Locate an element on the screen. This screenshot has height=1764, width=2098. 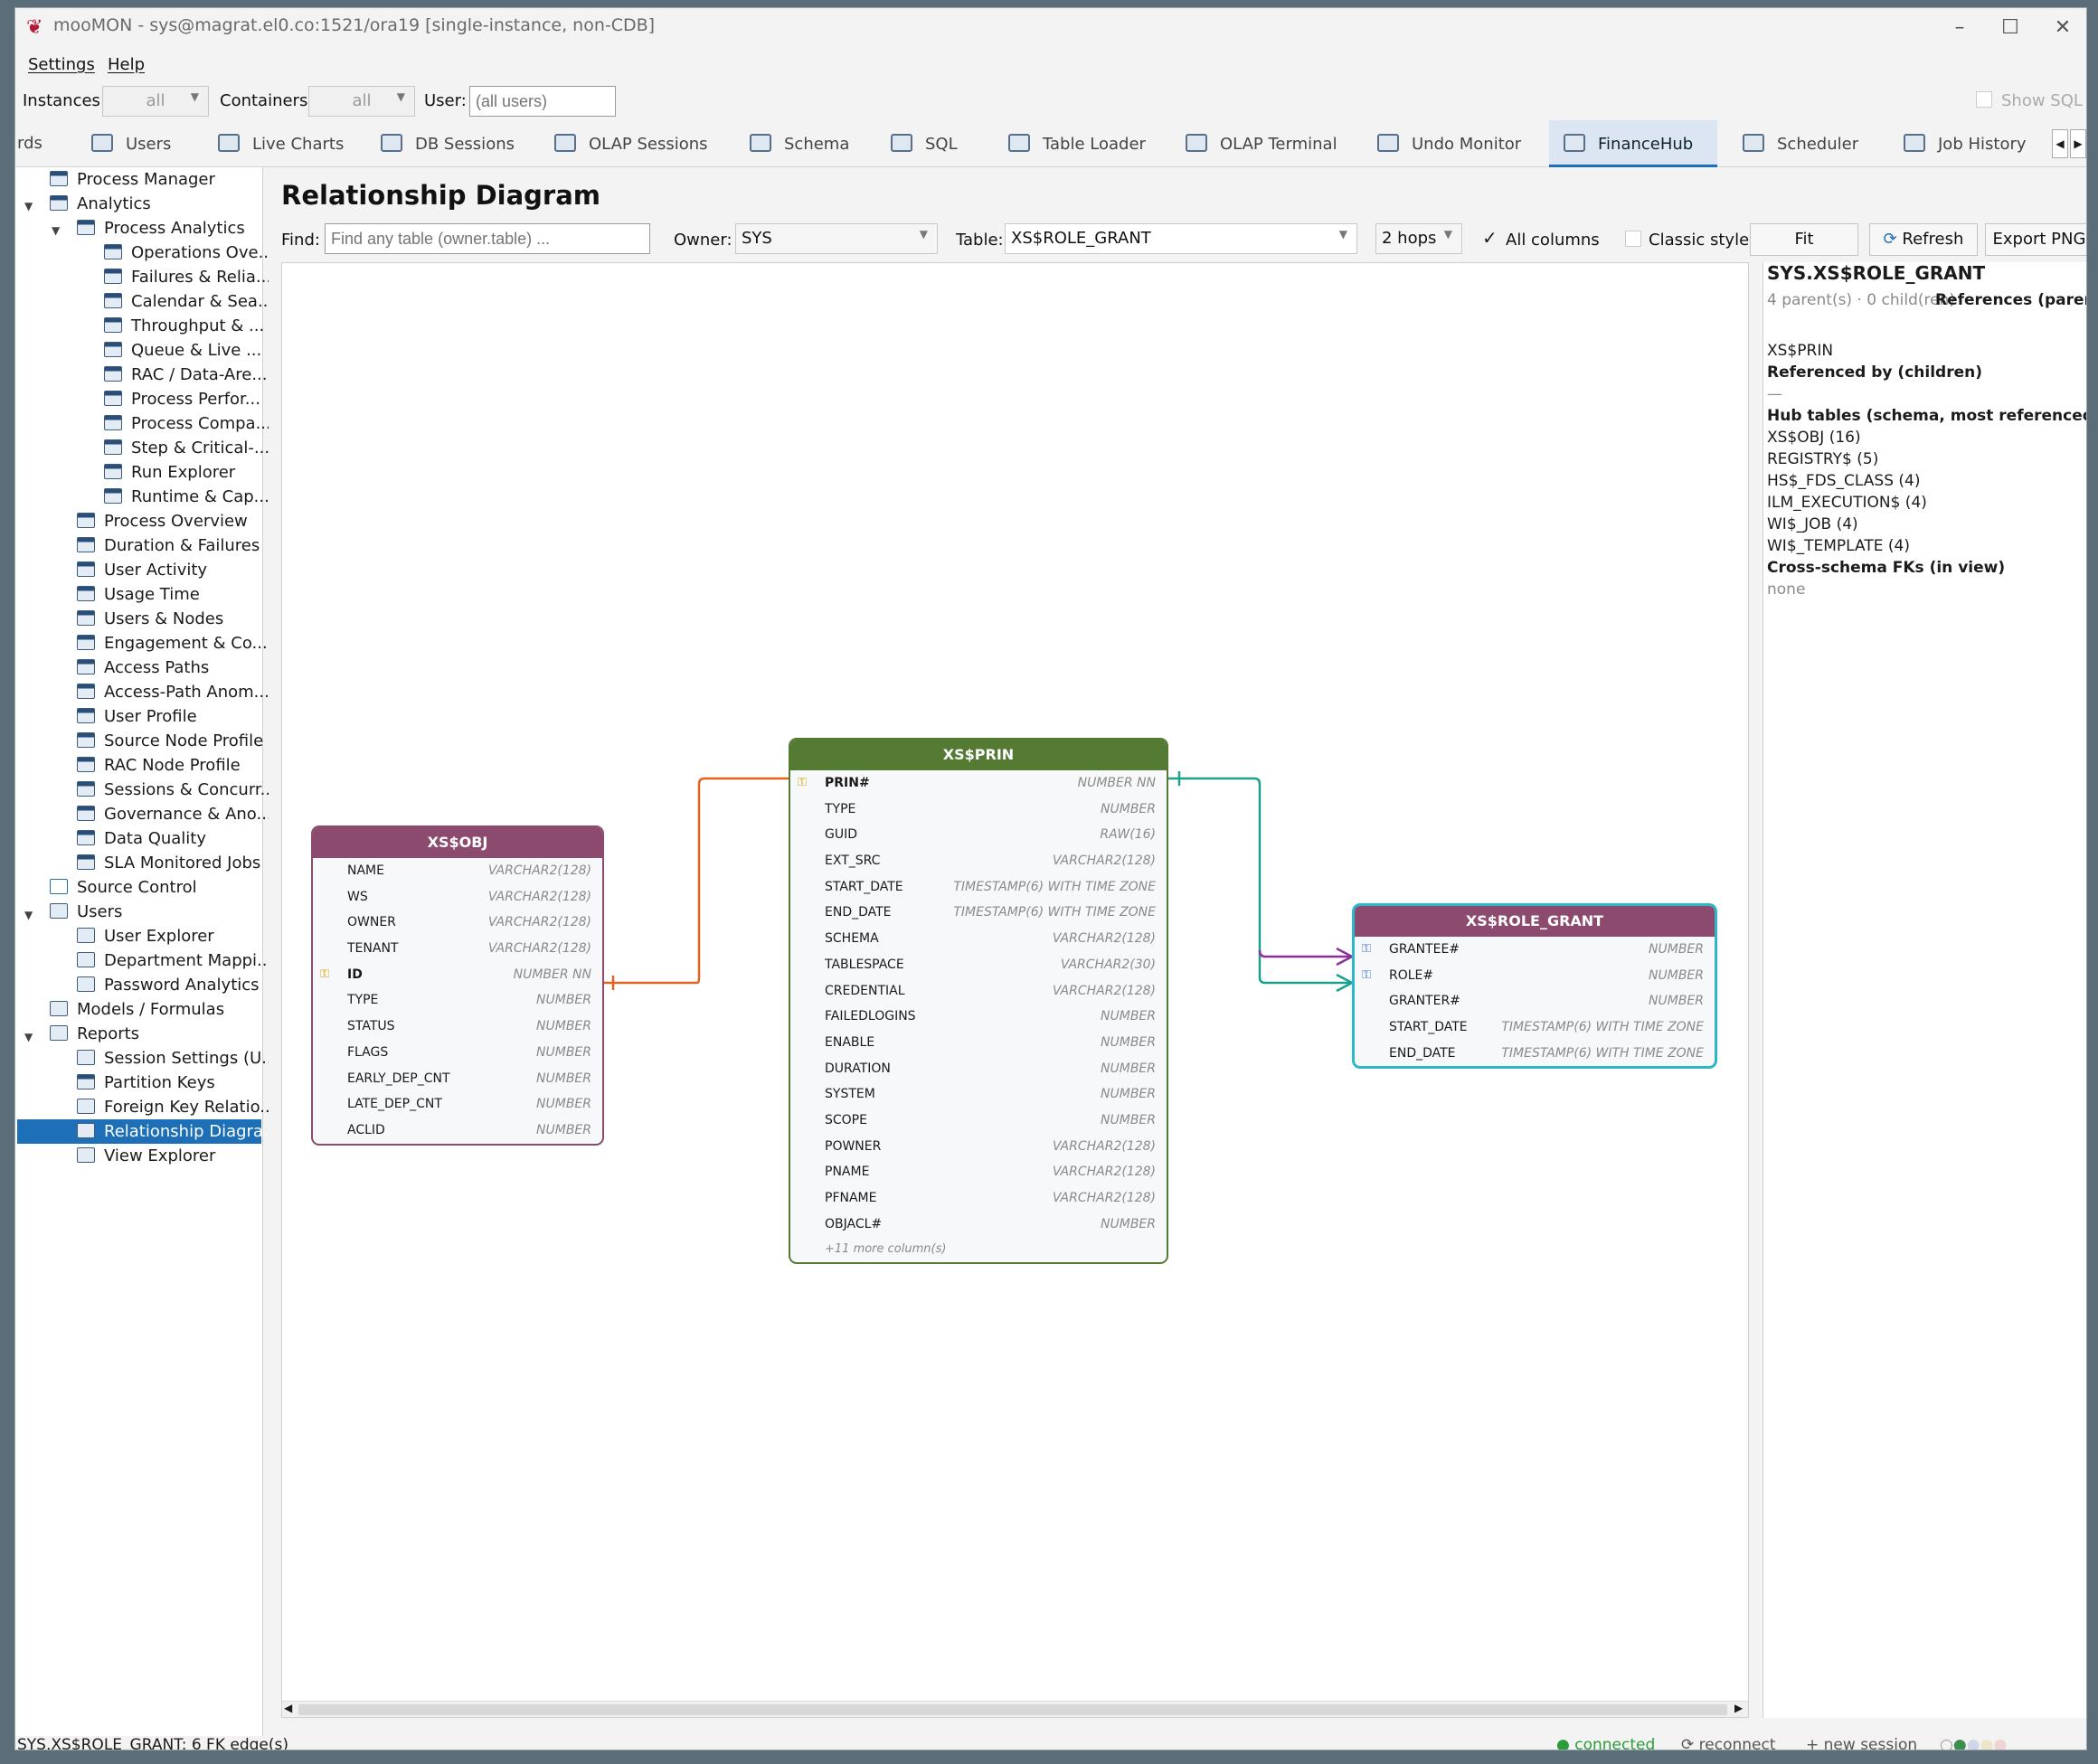
tree-item-partition-keys: Partition Keys is located at coordinates (146, 1083).